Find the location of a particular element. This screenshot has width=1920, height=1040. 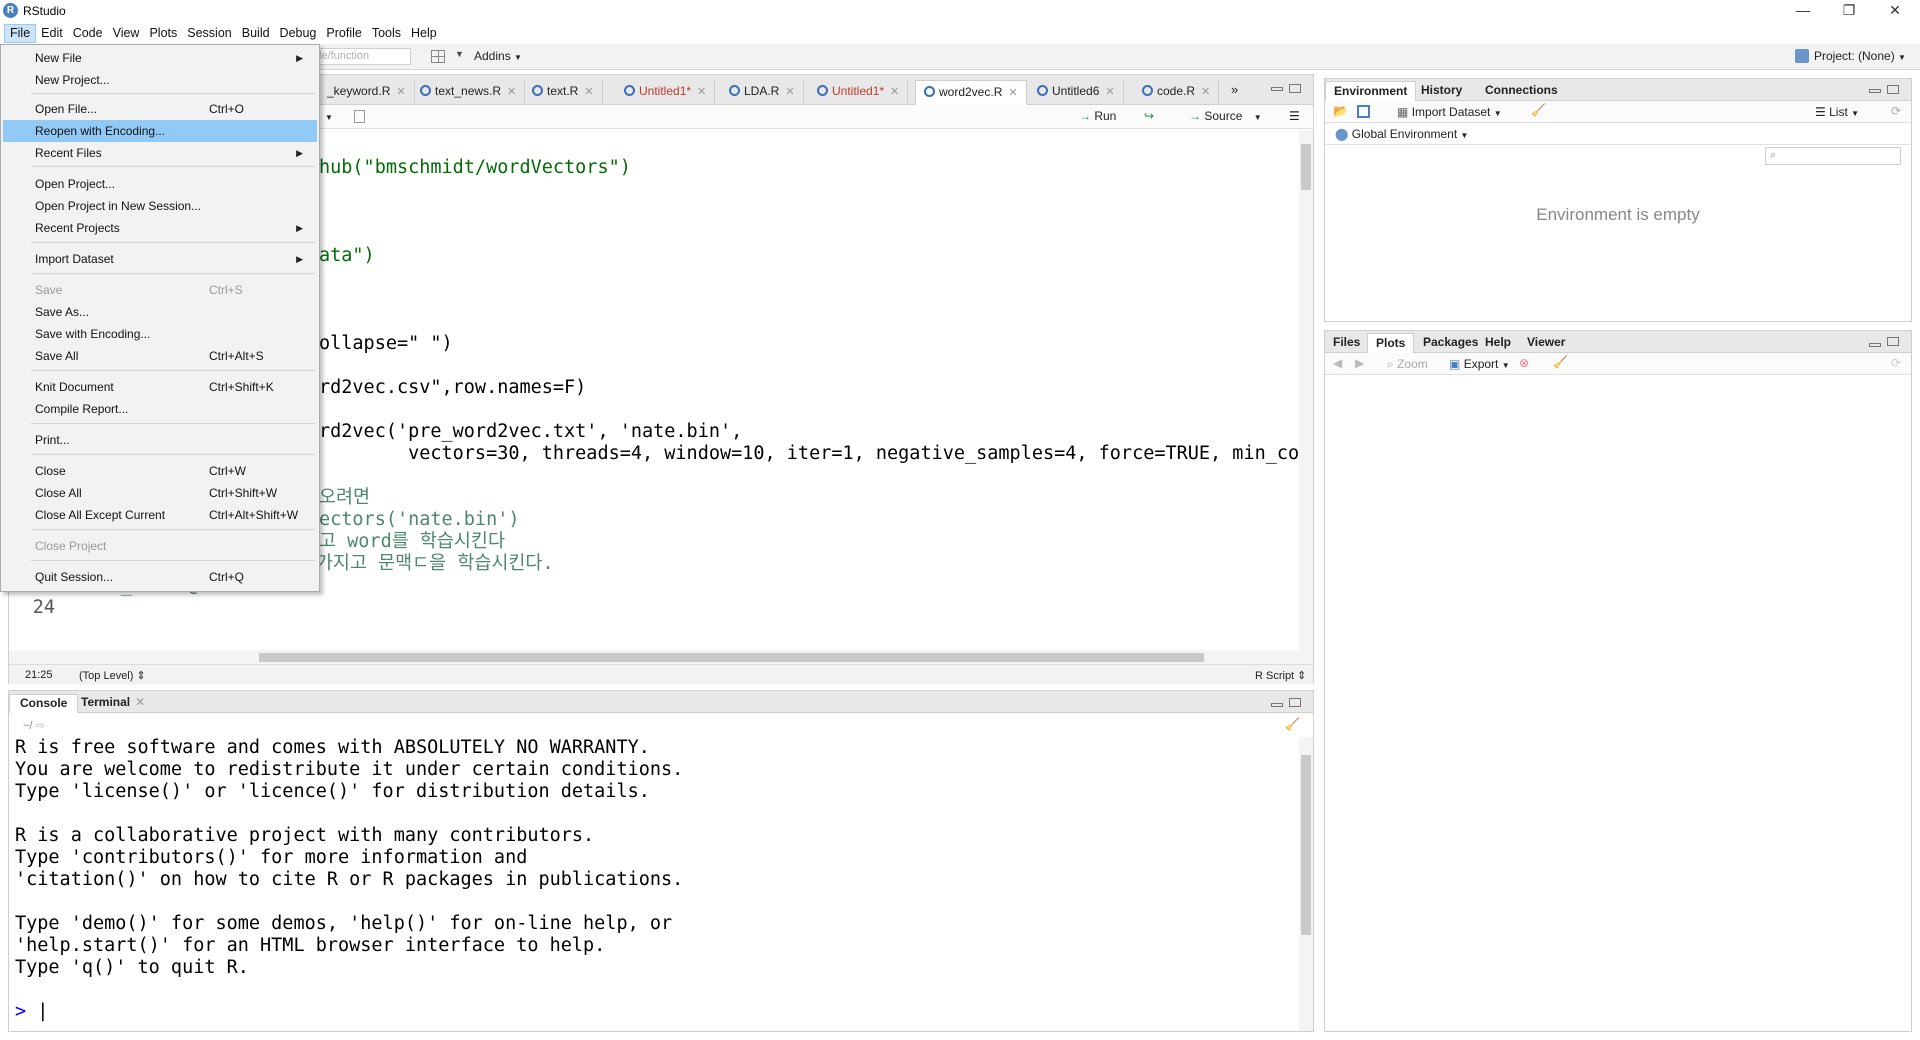

editor-tab: text_news.R ✕ is located at coordinates (469, 92).